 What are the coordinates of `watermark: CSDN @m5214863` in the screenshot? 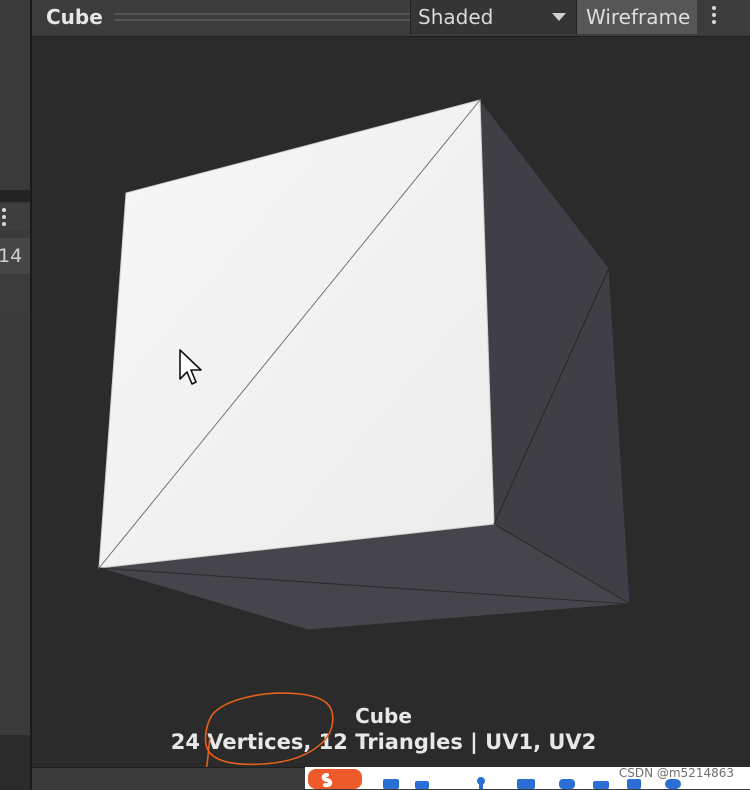 It's located at (676, 773).